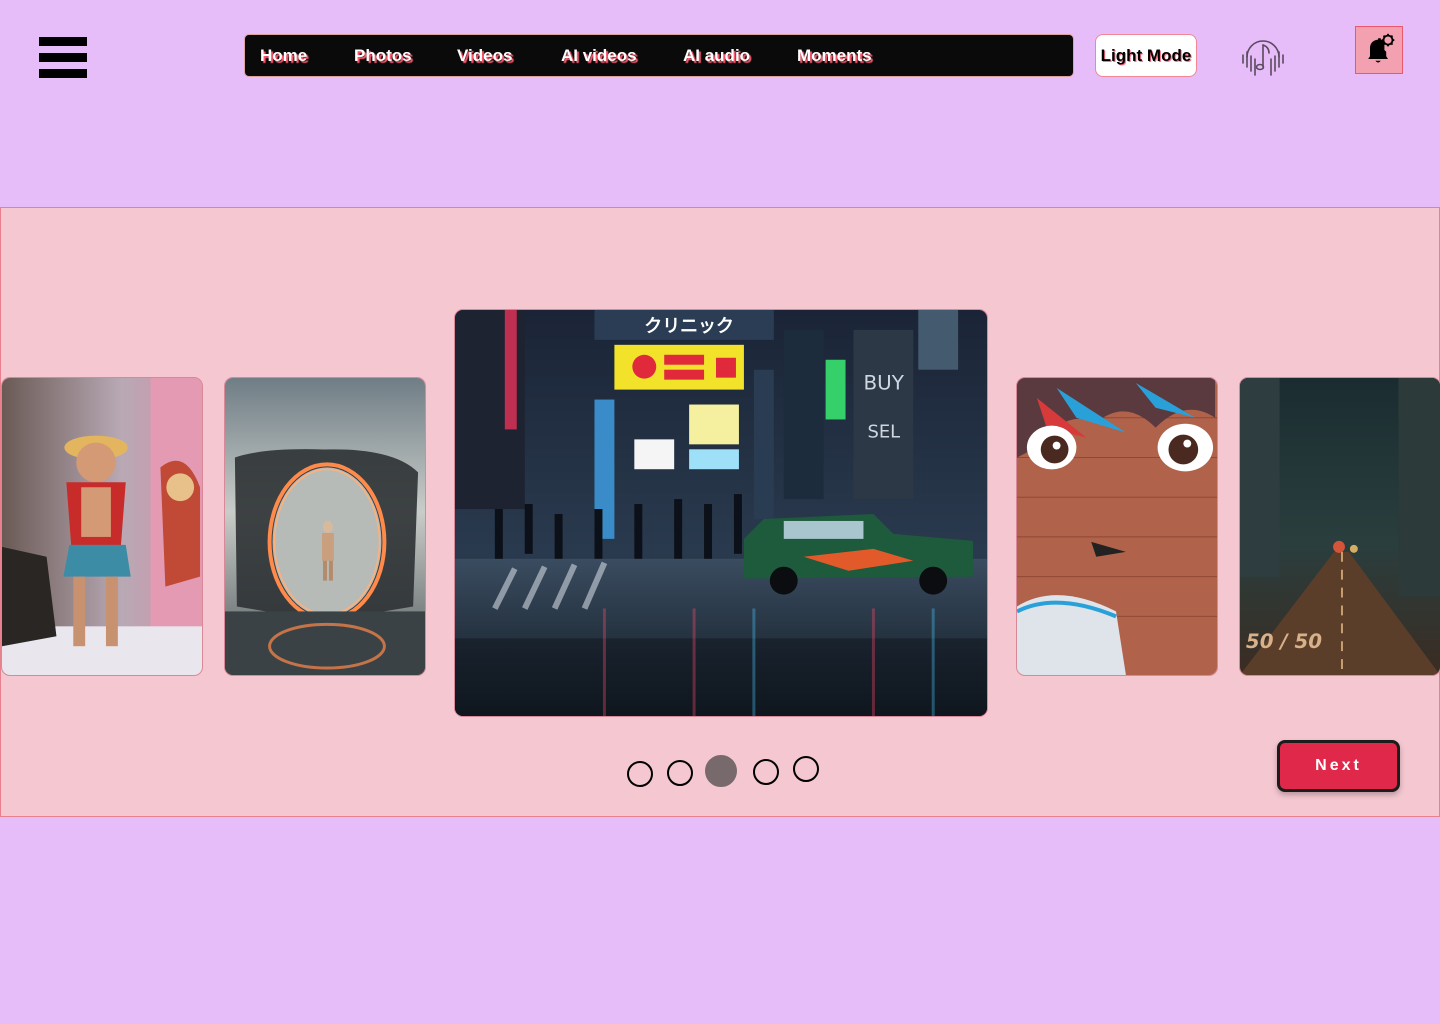 Image resolution: width=1440 pixels, height=1024 pixels. Describe the element at coordinates (834, 56) in the screenshot. I see `nav-moments: Moments` at that location.